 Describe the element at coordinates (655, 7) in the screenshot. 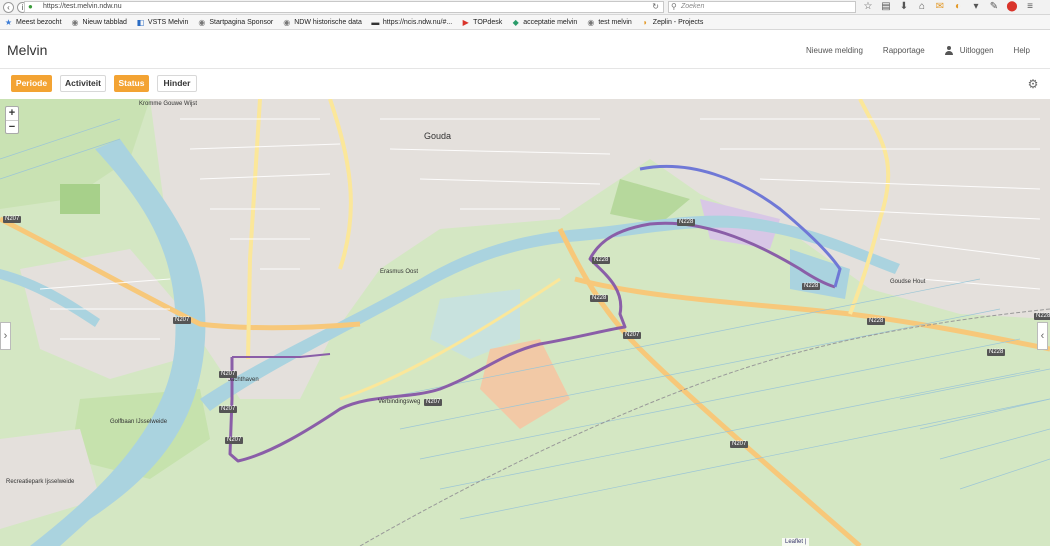

I see `reload-icon: ↻` at that location.